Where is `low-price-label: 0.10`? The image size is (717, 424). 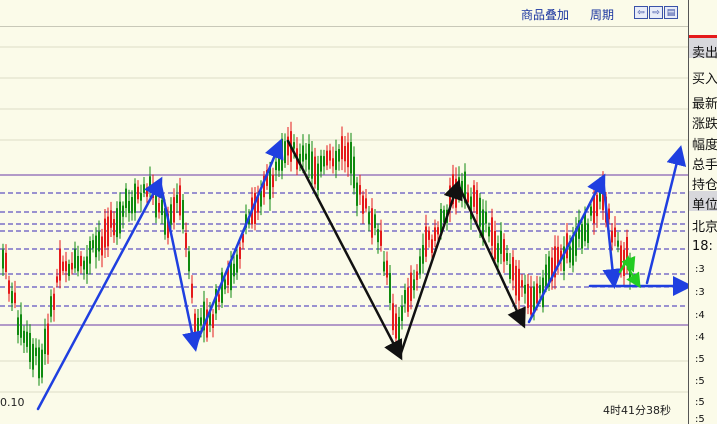 low-price-label: 0.10 is located at coordinates (12, 402).